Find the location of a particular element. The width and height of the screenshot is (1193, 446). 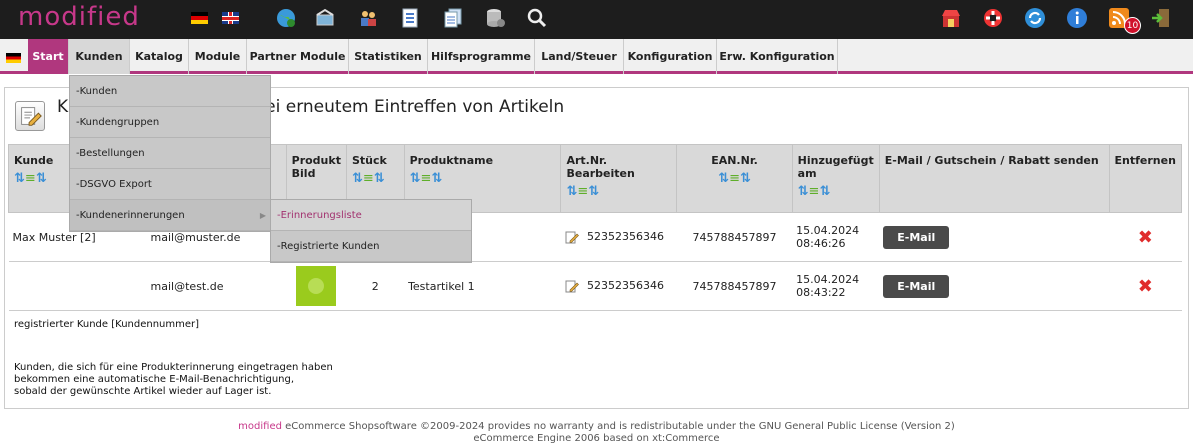

shop-icon is located at coordinates (951, 18).